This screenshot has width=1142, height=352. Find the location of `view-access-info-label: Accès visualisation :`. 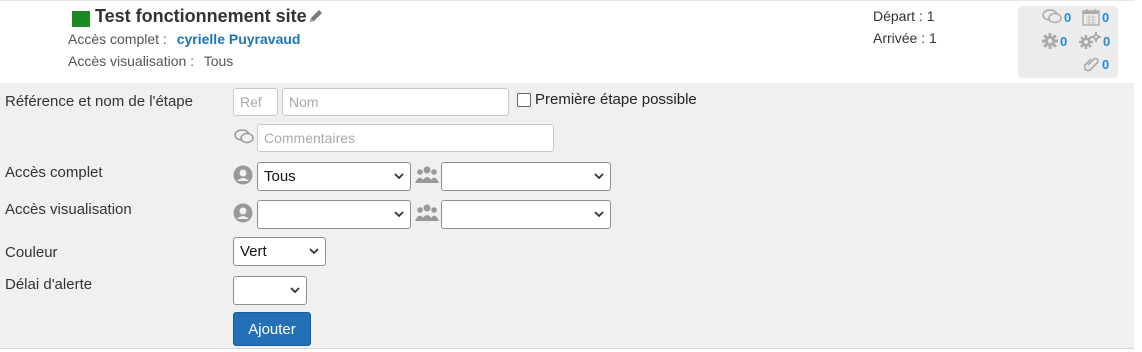

view-access-info-label: Accès visualisation : is located at coordinates (131, 61).